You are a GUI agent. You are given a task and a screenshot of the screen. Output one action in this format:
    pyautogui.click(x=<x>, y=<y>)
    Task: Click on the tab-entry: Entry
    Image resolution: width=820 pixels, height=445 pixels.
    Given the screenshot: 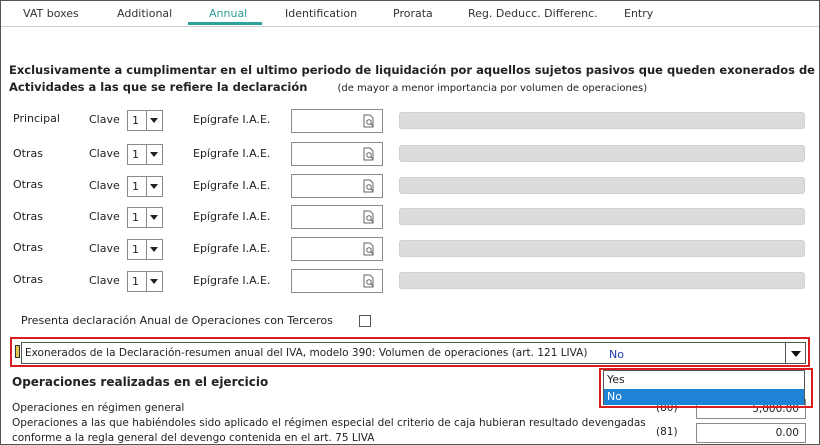 What is the action you would take?
    pyautogui.click(x=638, y=13)
    